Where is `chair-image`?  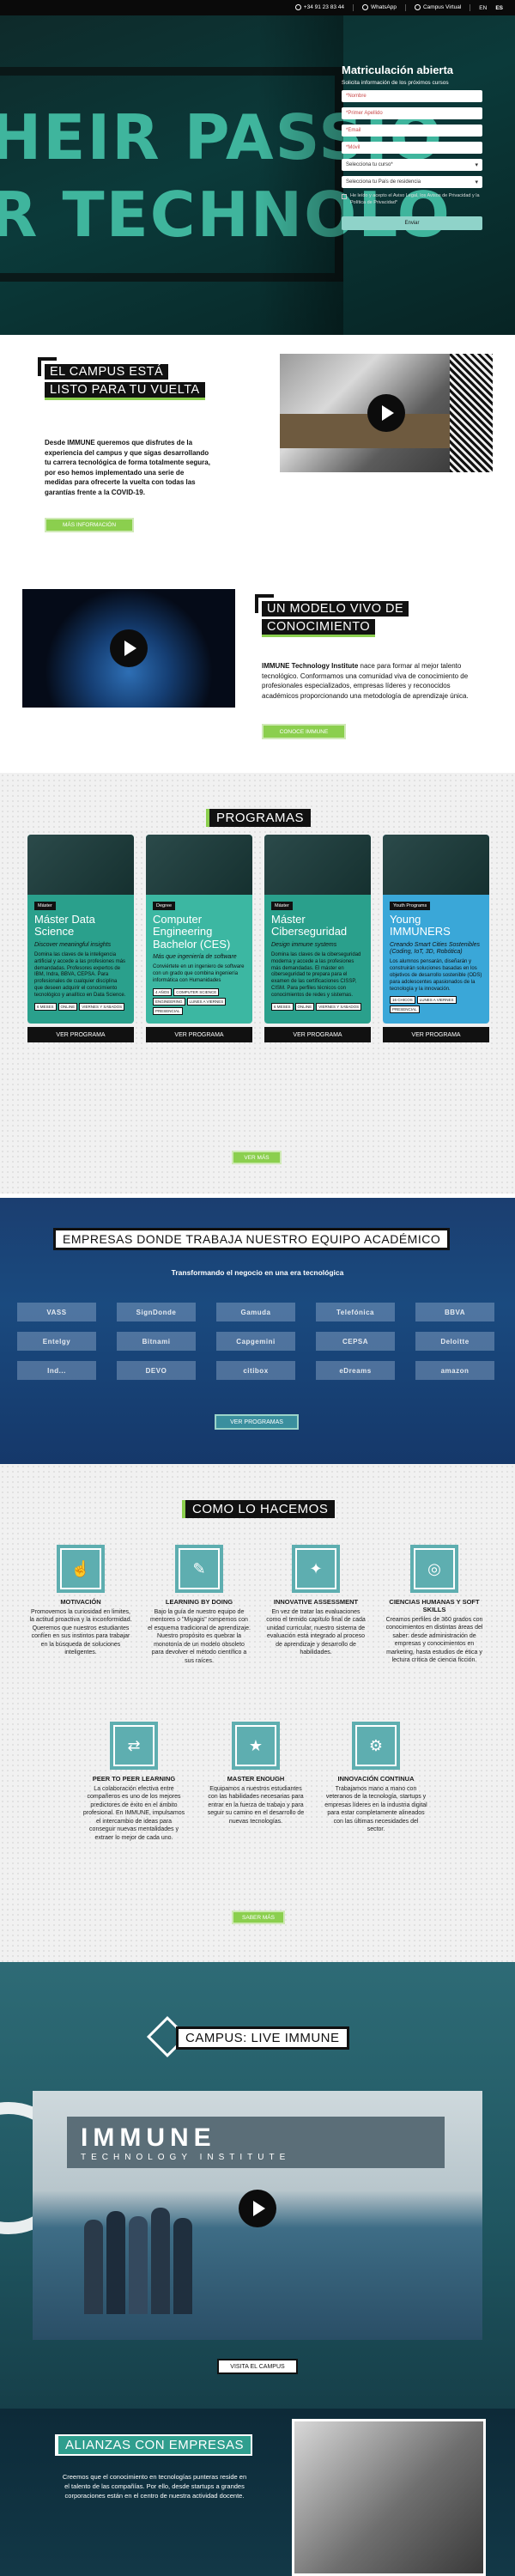
chair-image is located at coordinates (471, 413).